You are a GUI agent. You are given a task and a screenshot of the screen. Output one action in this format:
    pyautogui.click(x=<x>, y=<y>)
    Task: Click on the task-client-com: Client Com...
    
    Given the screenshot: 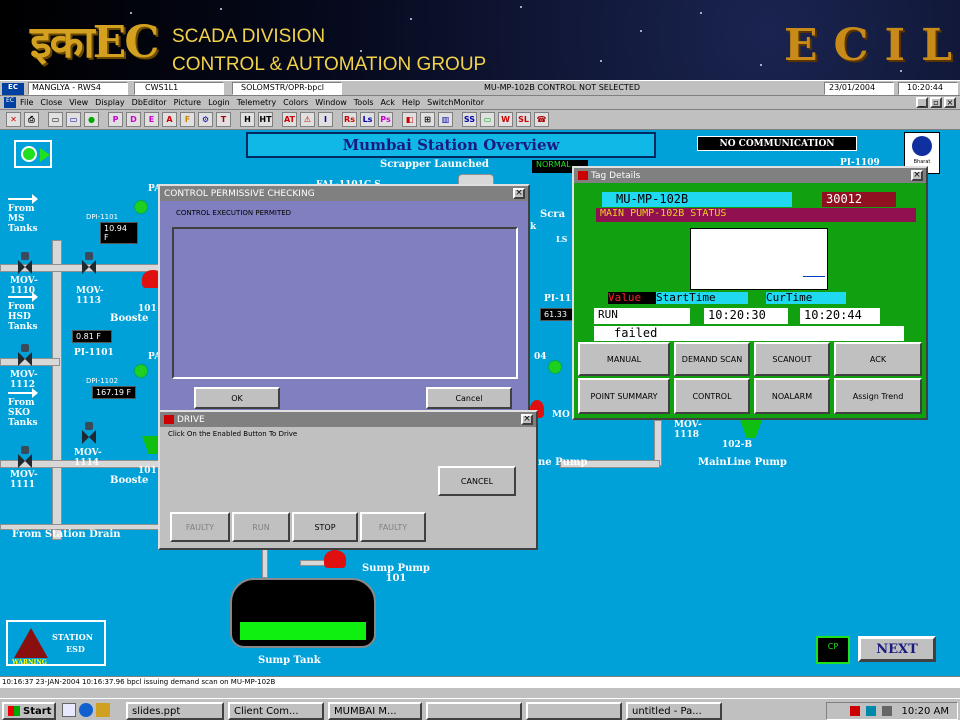 What is the action you would take?
    pyautogui.click(x=276, y=711)
    